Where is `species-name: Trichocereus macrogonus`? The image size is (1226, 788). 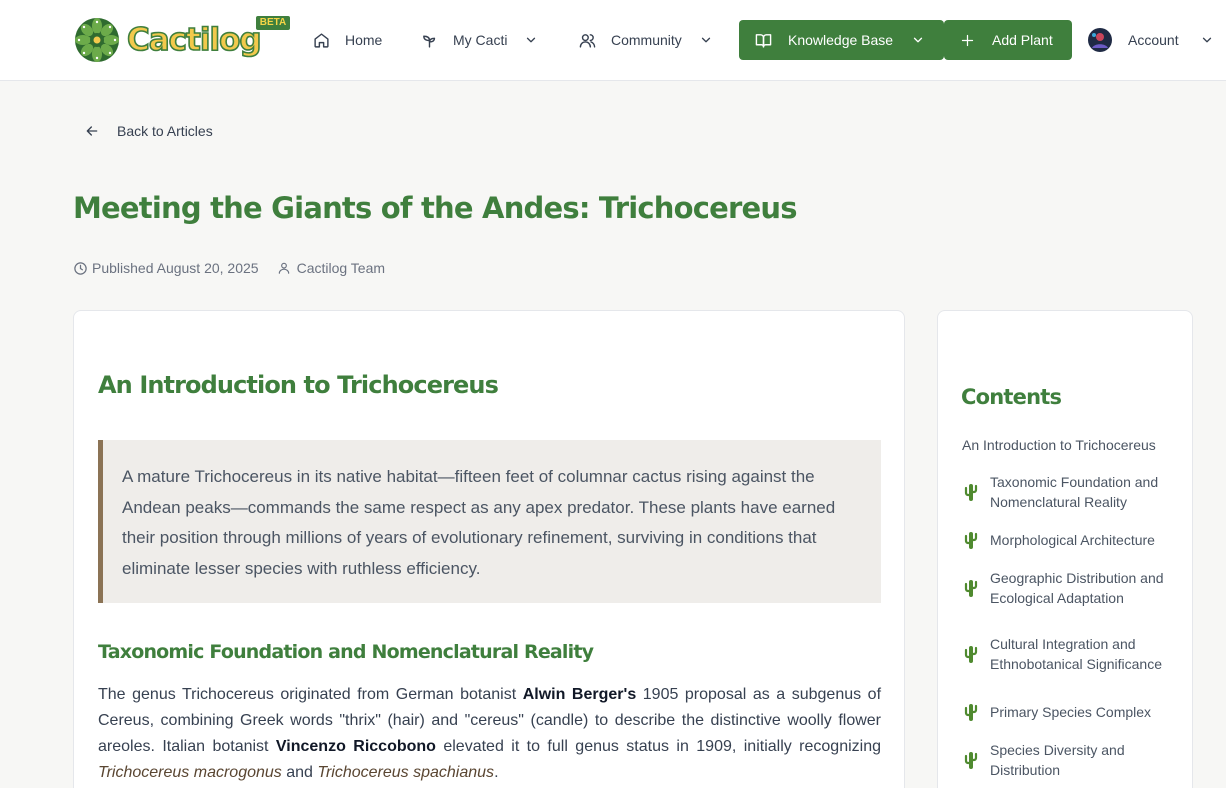 species-name: Trichocereus macrogonus is located at coordinates (190, 772).